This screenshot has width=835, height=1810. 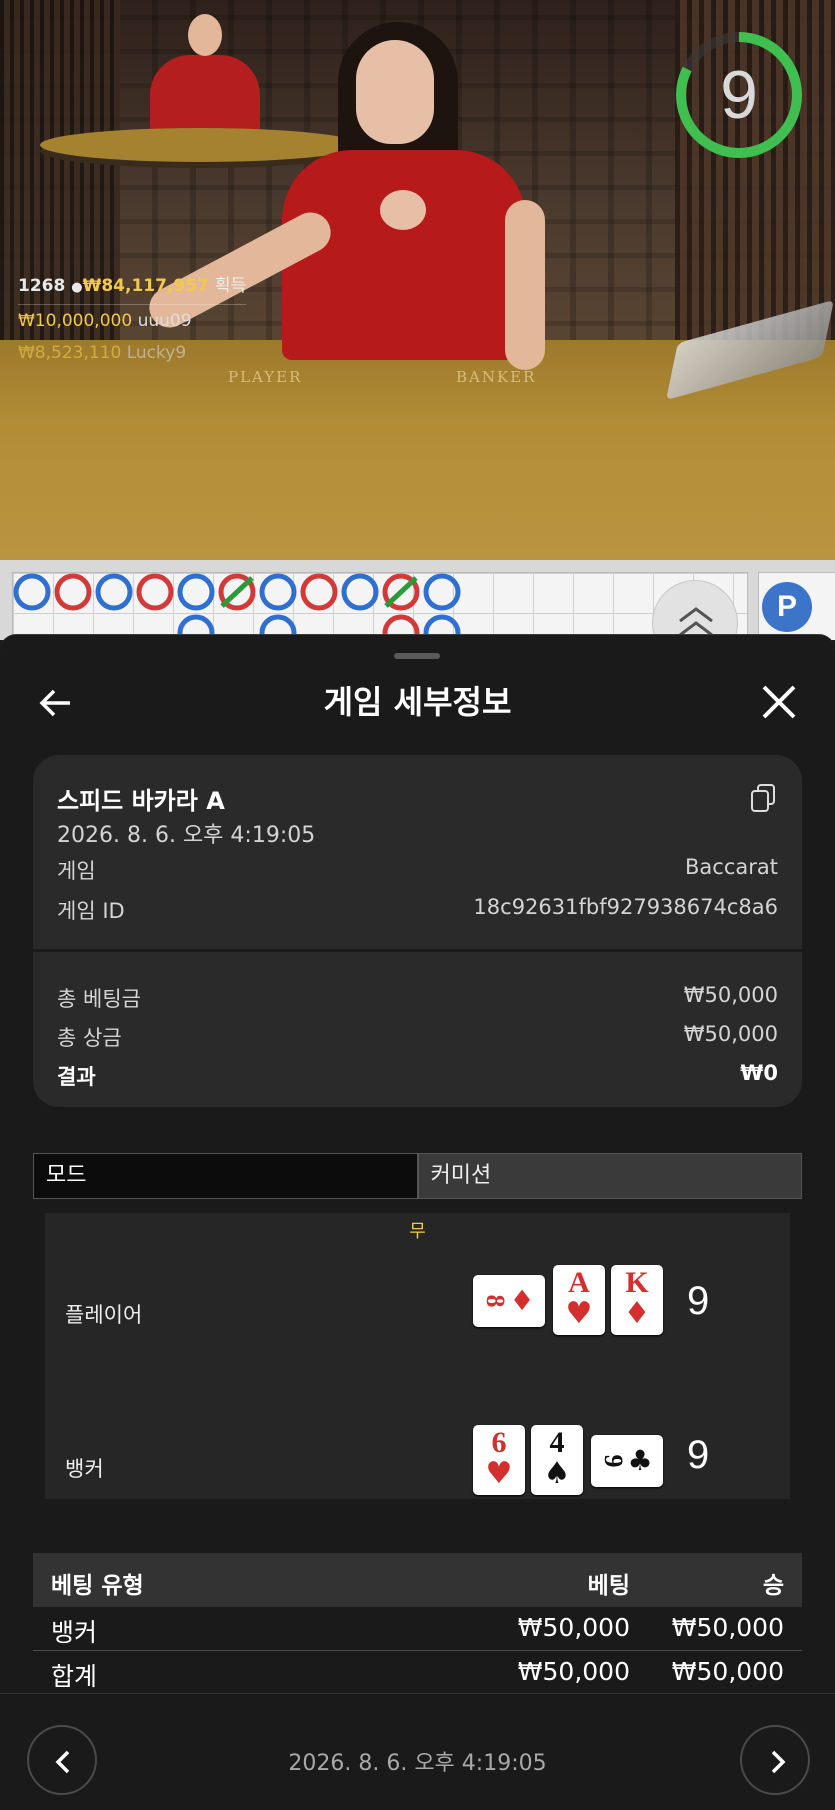 What do you see at coordinates (230, 286) in the screenshot?
I see `won-label: 획득` at bounding box center [230, 286].